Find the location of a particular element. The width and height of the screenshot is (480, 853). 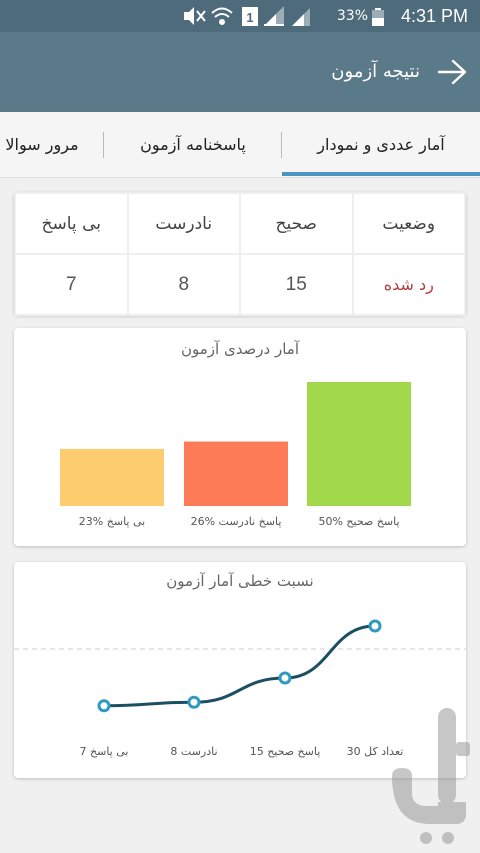

page-title: نتیجه آزمون is located at coordinates (375, 71).